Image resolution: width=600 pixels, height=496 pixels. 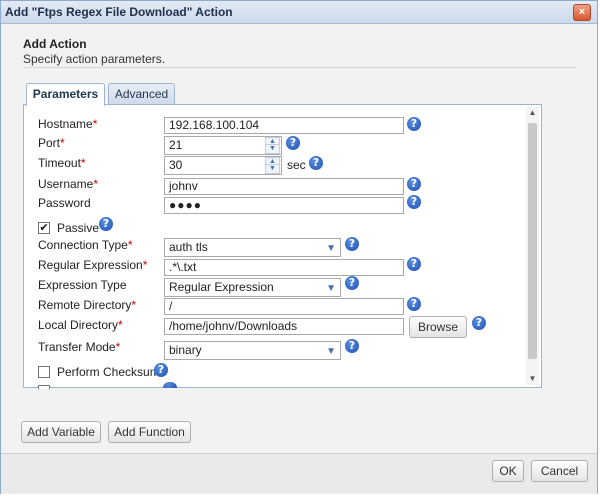 What do you see at coordinates (299, 473) in the screenshot?
I see `footer-bar: OK Cancel` at bounding box center [299, 473].